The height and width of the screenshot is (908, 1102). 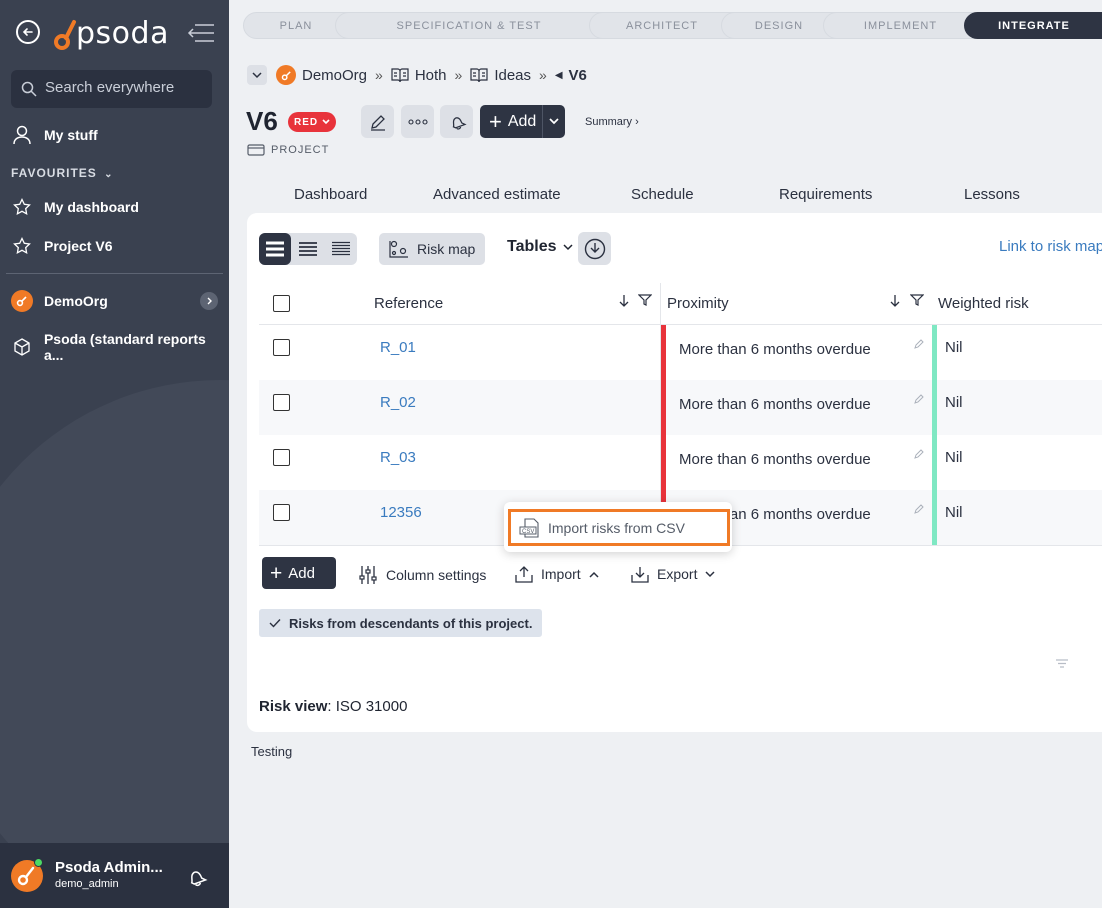 I want to click on import-menu: CSV Import risks from CSV, so click(x=618, y=527).